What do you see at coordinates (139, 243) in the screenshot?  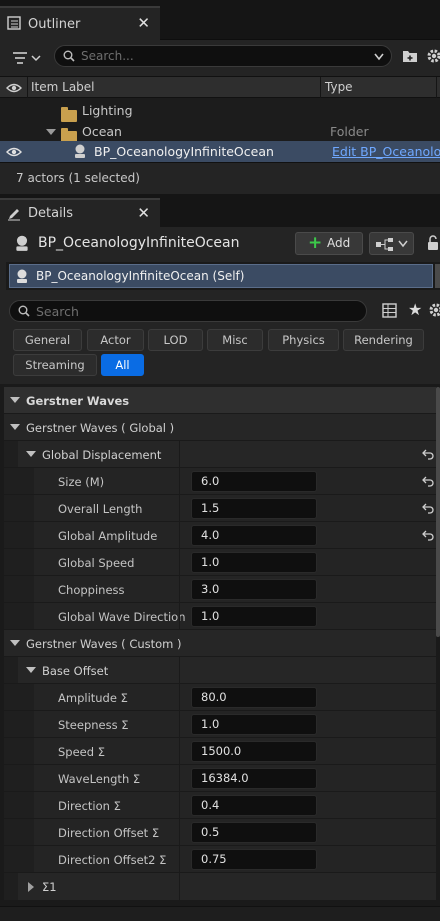 I see `actor-name-title: BP_OceanologyInfiniteOcean` at bounding box center [139, 243].